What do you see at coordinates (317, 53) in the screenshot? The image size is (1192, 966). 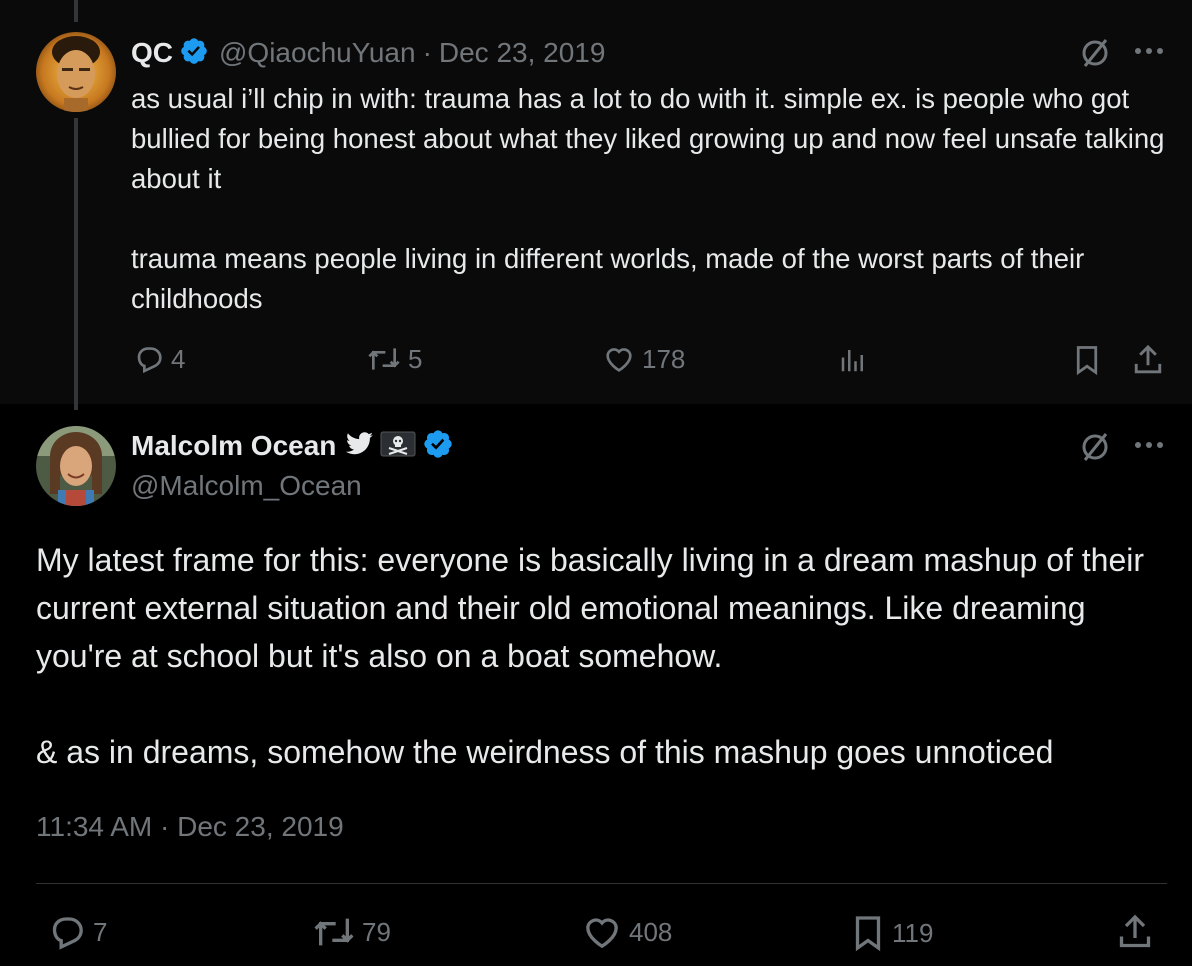 I see `handle: @QiaochuYuan` at bounding box center [317, 53].